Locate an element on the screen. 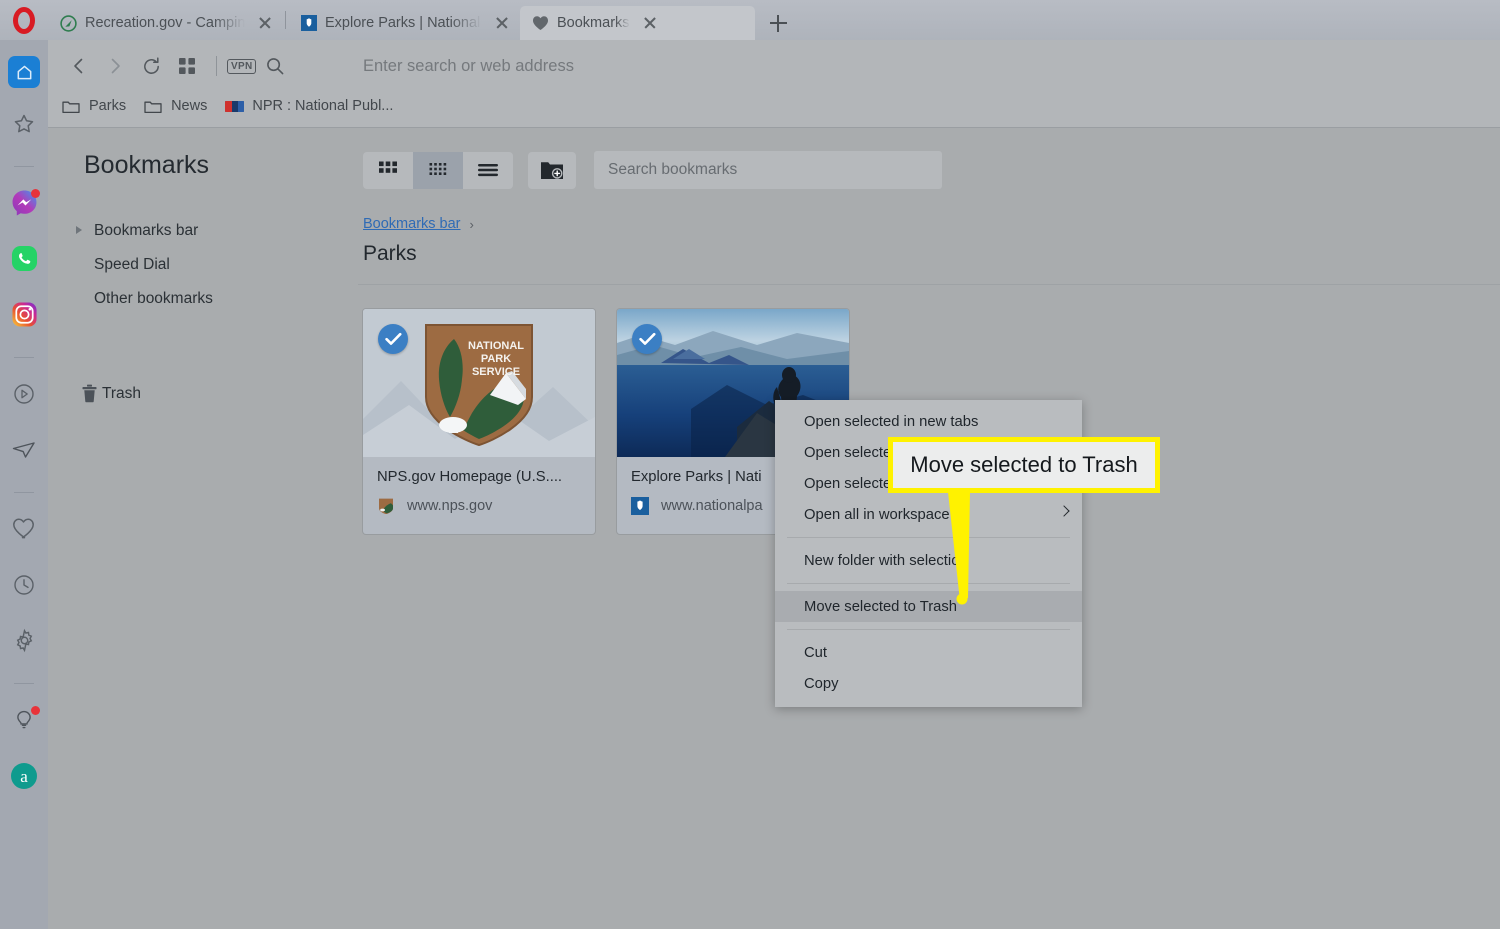 This screenshot has height=929, width=1500. play-circle-icon is located at coordinates (24, 396).